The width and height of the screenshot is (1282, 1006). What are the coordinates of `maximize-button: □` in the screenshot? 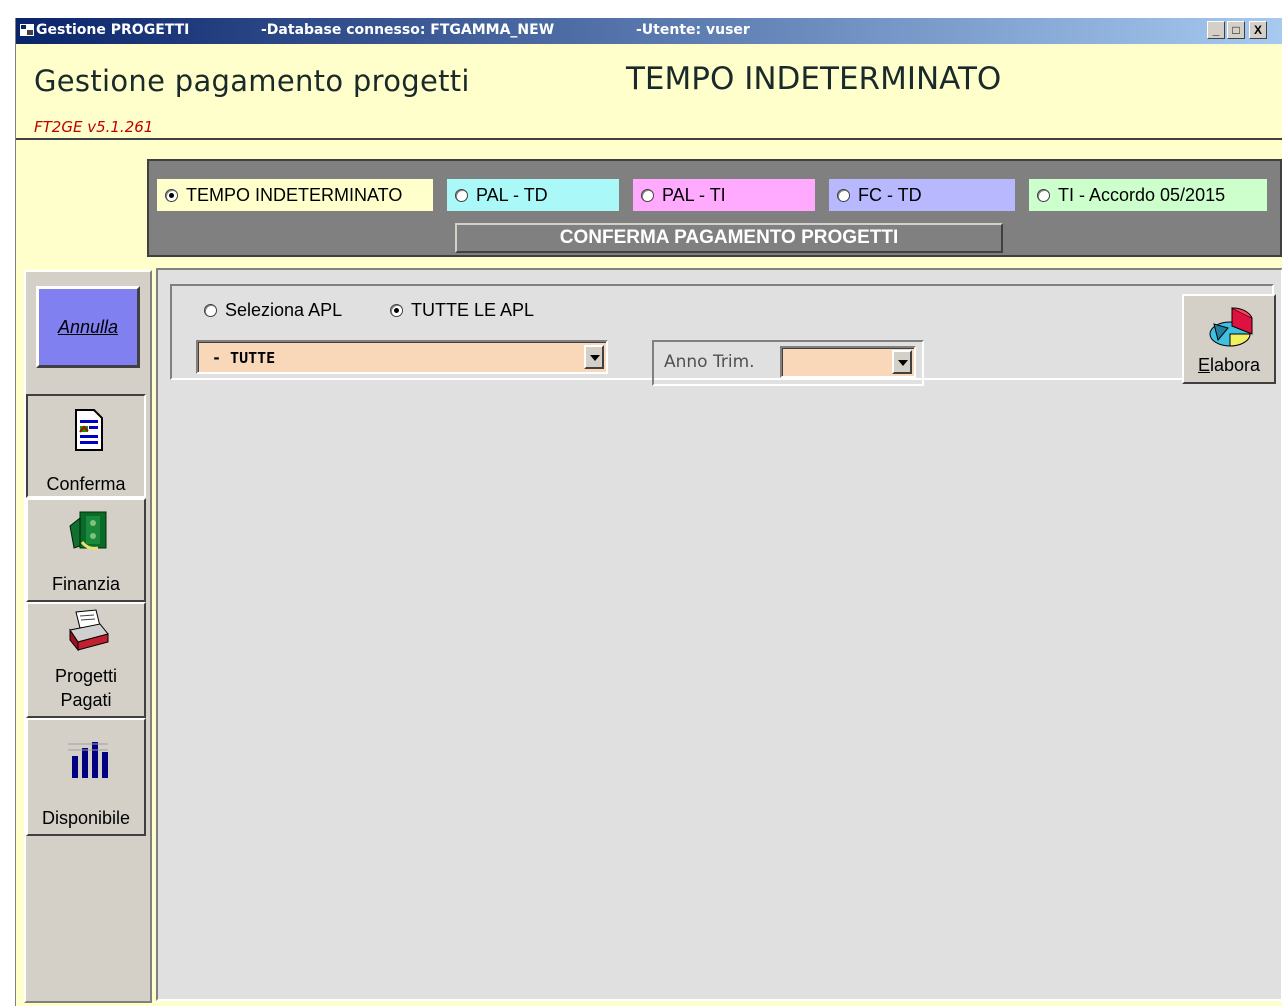 It's located at (1236, 30).